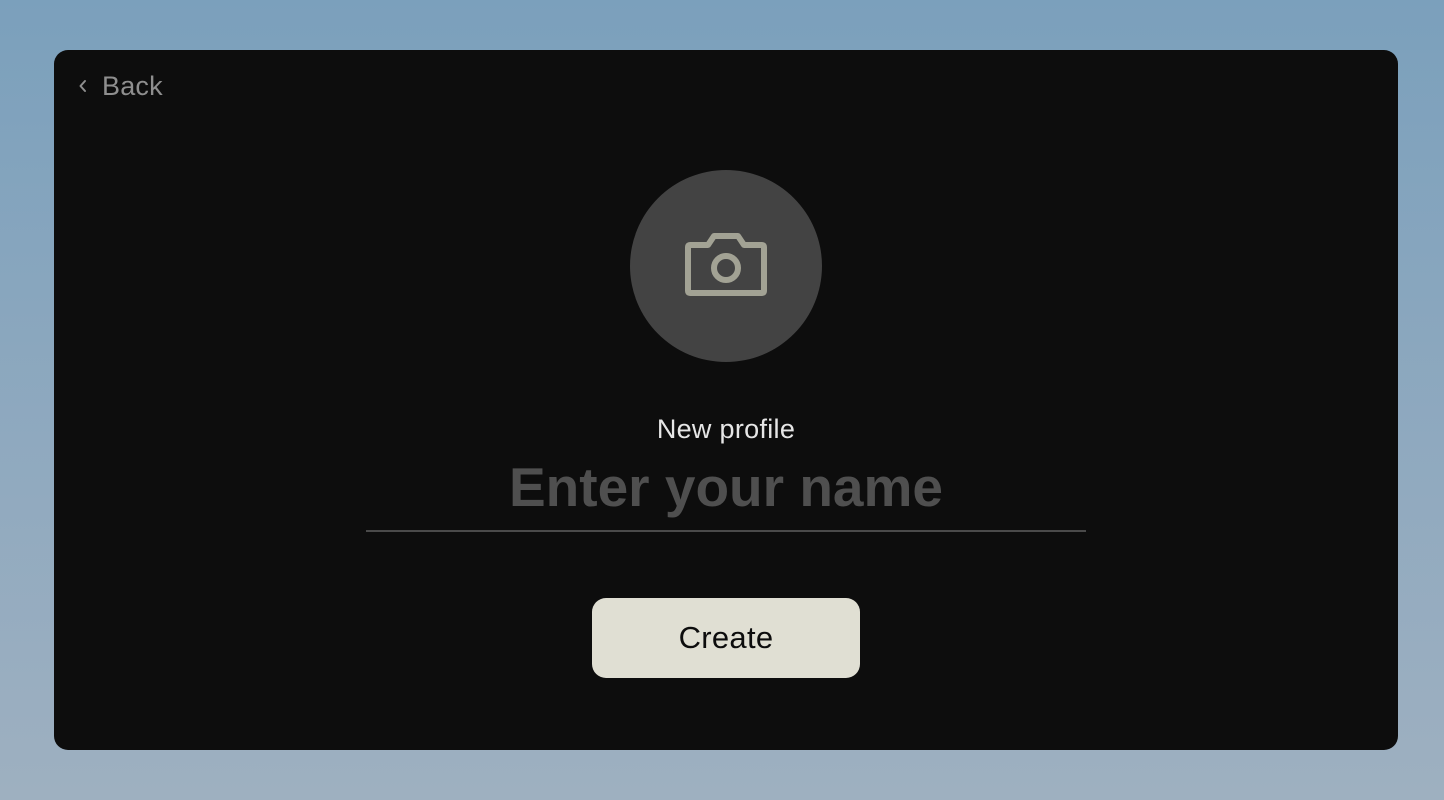 This screenshot has height=800, width=1444. What do you see at coordinates (726, 429) in the screenshot?
I see `form-subtitle: New profile` at bounding box center [726, 429].